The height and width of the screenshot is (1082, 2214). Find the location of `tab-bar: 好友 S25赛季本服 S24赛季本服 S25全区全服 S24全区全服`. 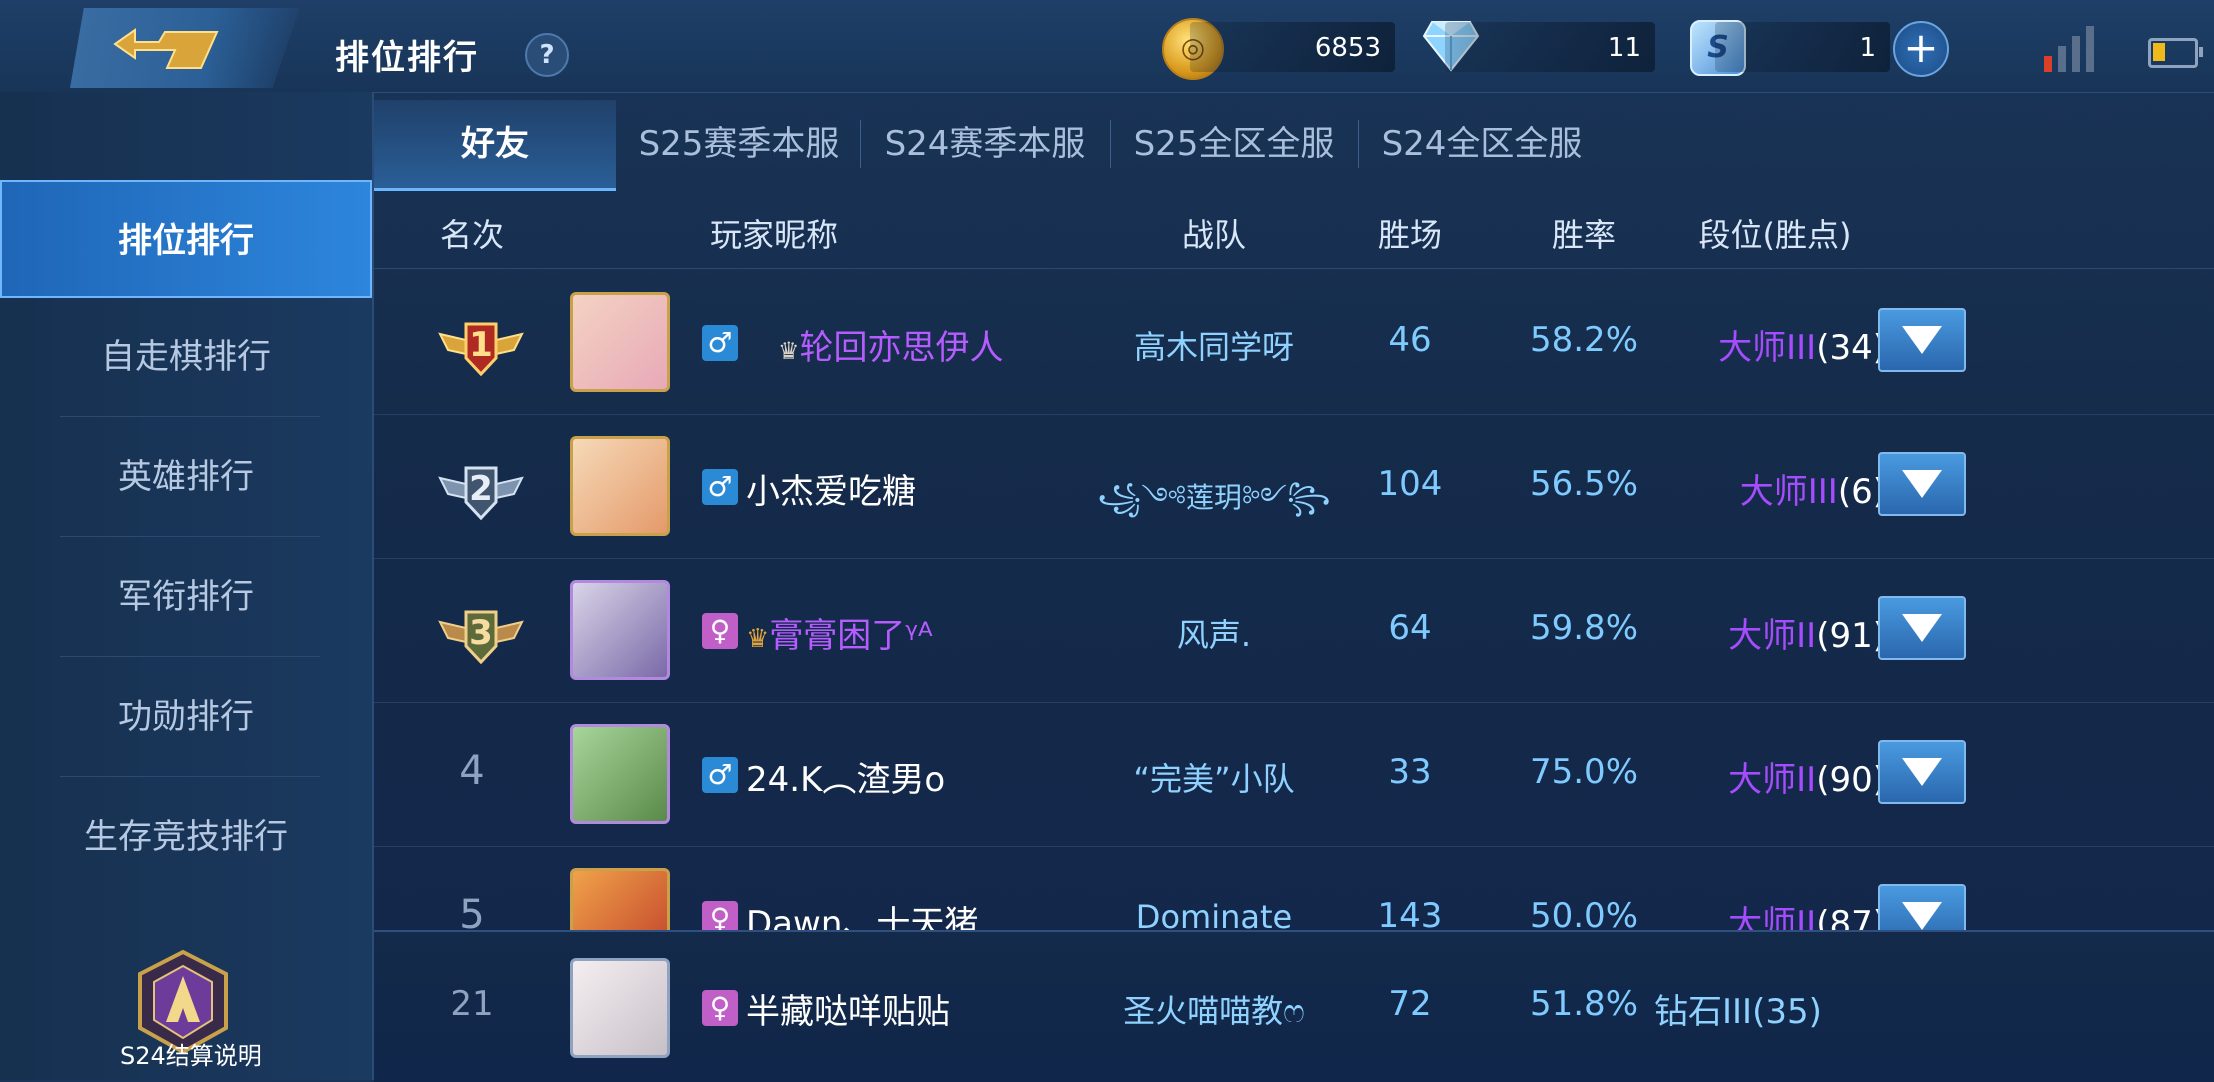

tab-bar: 好友 S25赛季本服 S24赛季本服 S25全区全服 S24全区全服 is located at coordinates (1294, 145).